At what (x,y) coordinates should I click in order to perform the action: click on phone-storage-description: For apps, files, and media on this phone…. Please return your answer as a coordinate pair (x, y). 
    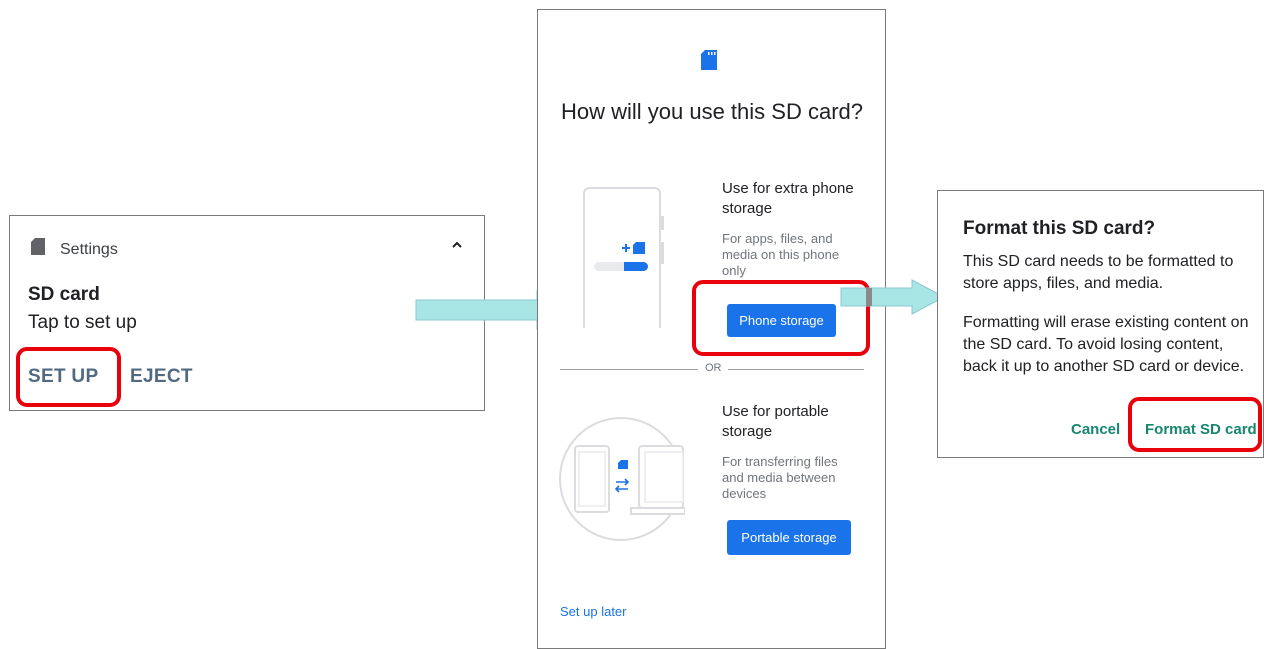
    Looking at the image, I should click on (781, 254).